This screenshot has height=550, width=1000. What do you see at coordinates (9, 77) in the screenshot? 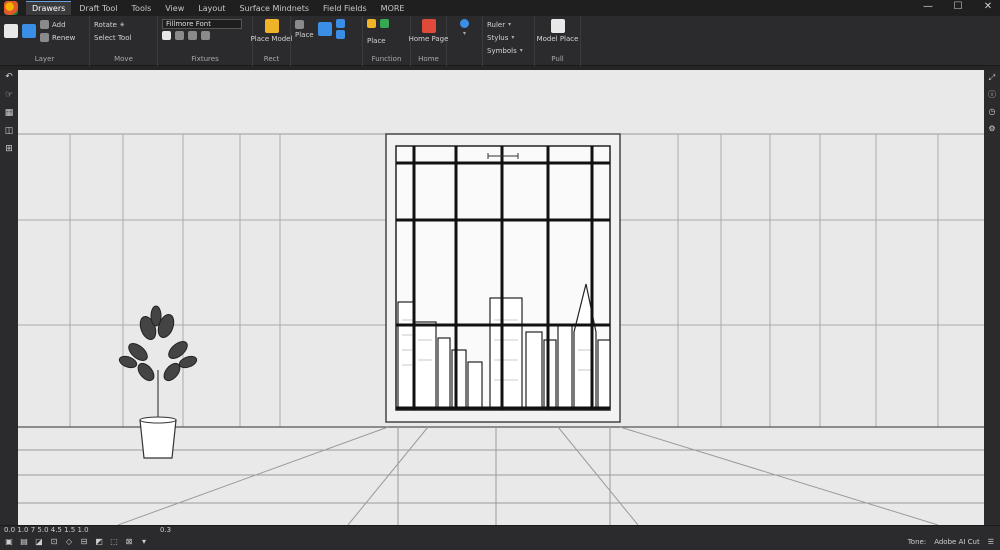
I see `undo-icon: ↶` at bounding box center [9, 77].